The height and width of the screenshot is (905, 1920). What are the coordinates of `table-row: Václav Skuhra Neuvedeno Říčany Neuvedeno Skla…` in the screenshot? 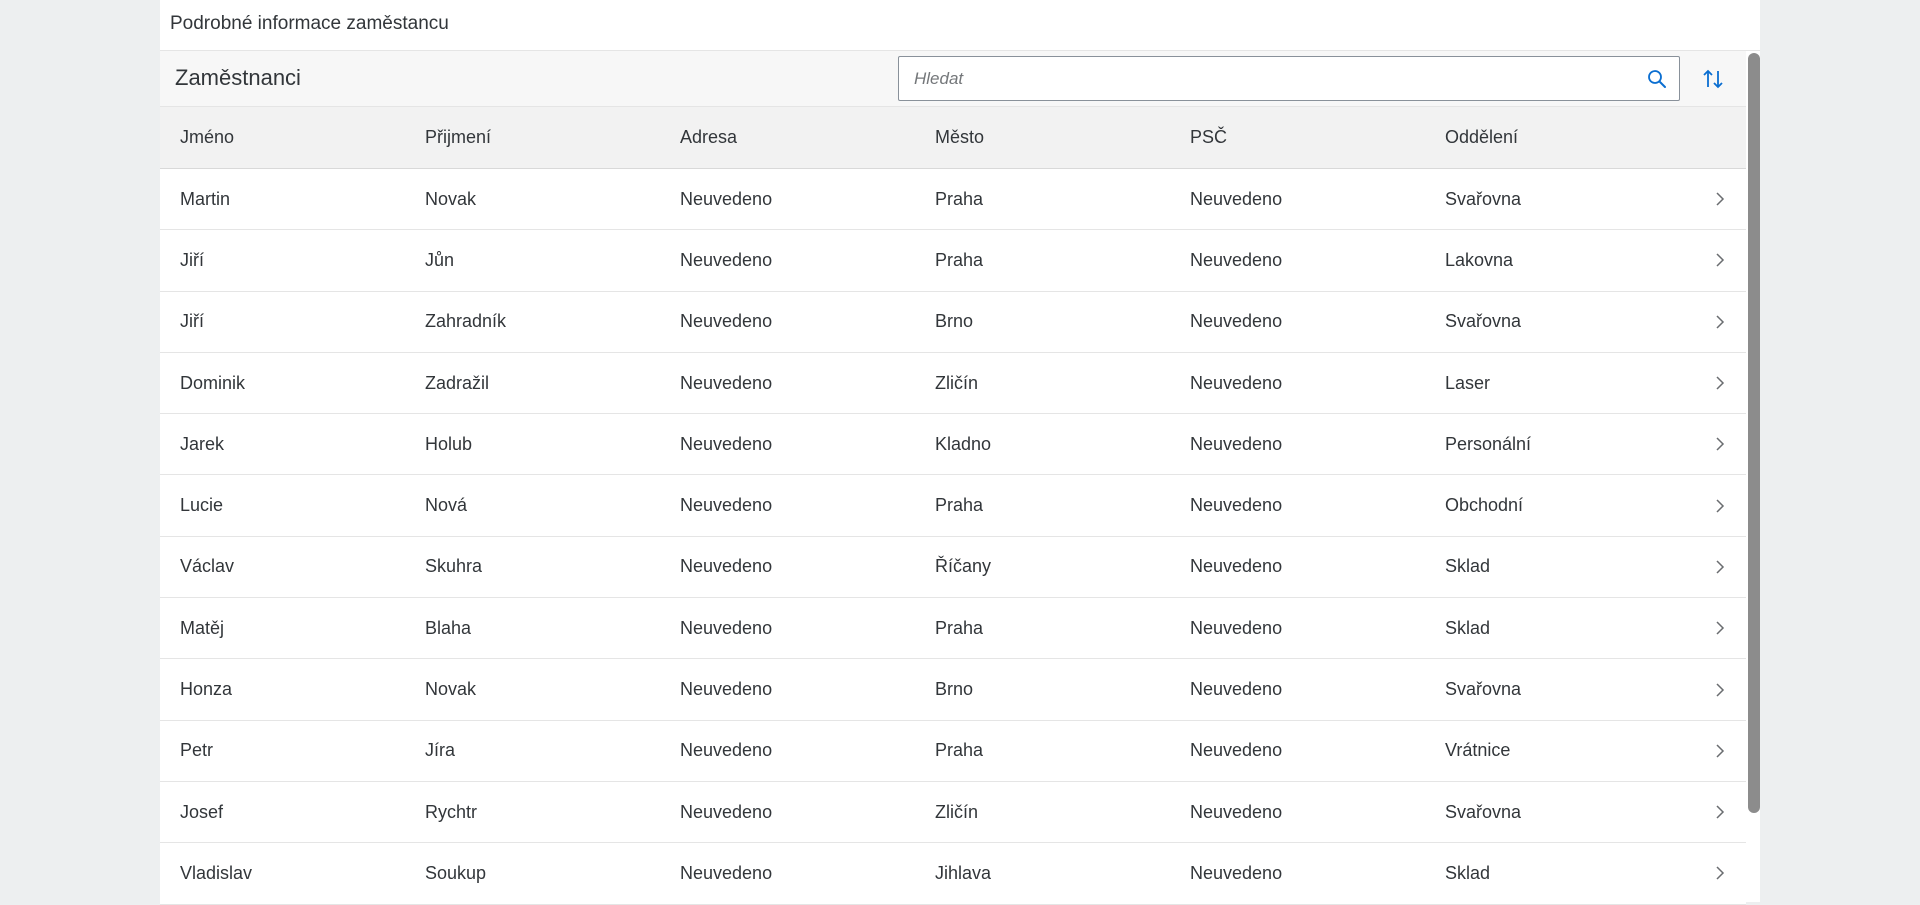 It's located at (953, 567).